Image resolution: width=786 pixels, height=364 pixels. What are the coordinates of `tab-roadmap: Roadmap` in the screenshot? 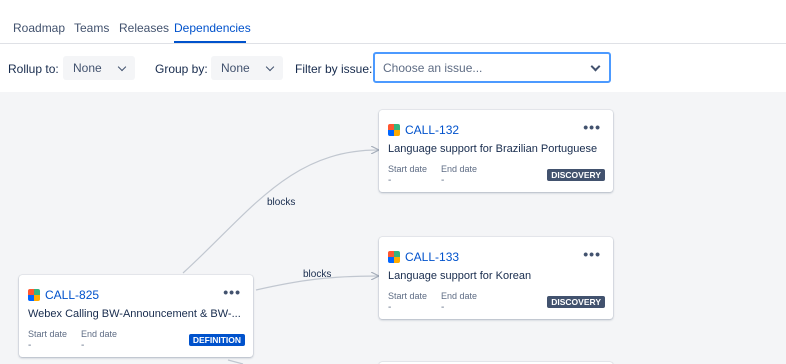 It's located at (39, 28).